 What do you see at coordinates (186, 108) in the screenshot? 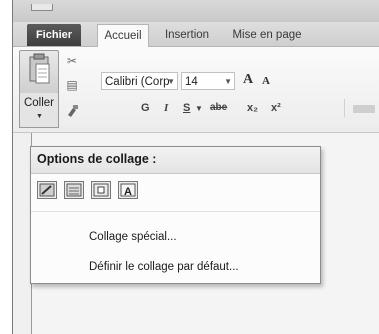
I see `underline-button: S` at bounding box center [186, 108].